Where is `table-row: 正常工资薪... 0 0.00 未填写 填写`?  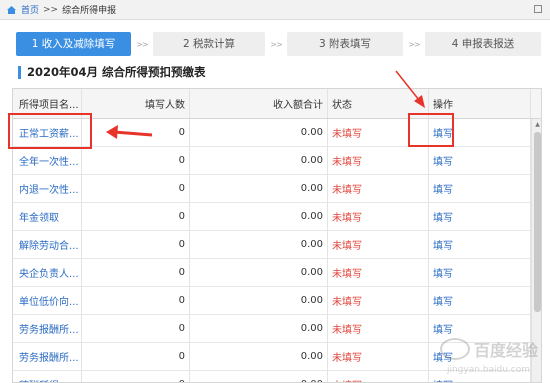 table-row: 正常工资薪... 0 0.00 未填写 填写 is located at coordinates (272, 133).